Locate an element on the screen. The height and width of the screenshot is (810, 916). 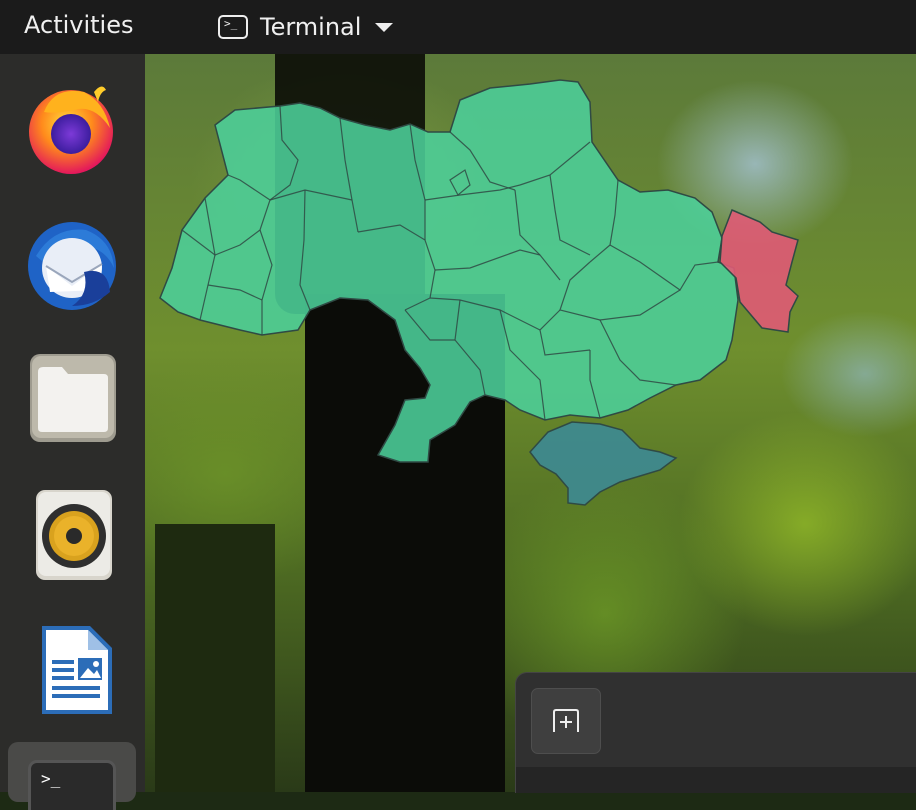
app-menu: >_ Terminal is located at coordinates (306, 27).